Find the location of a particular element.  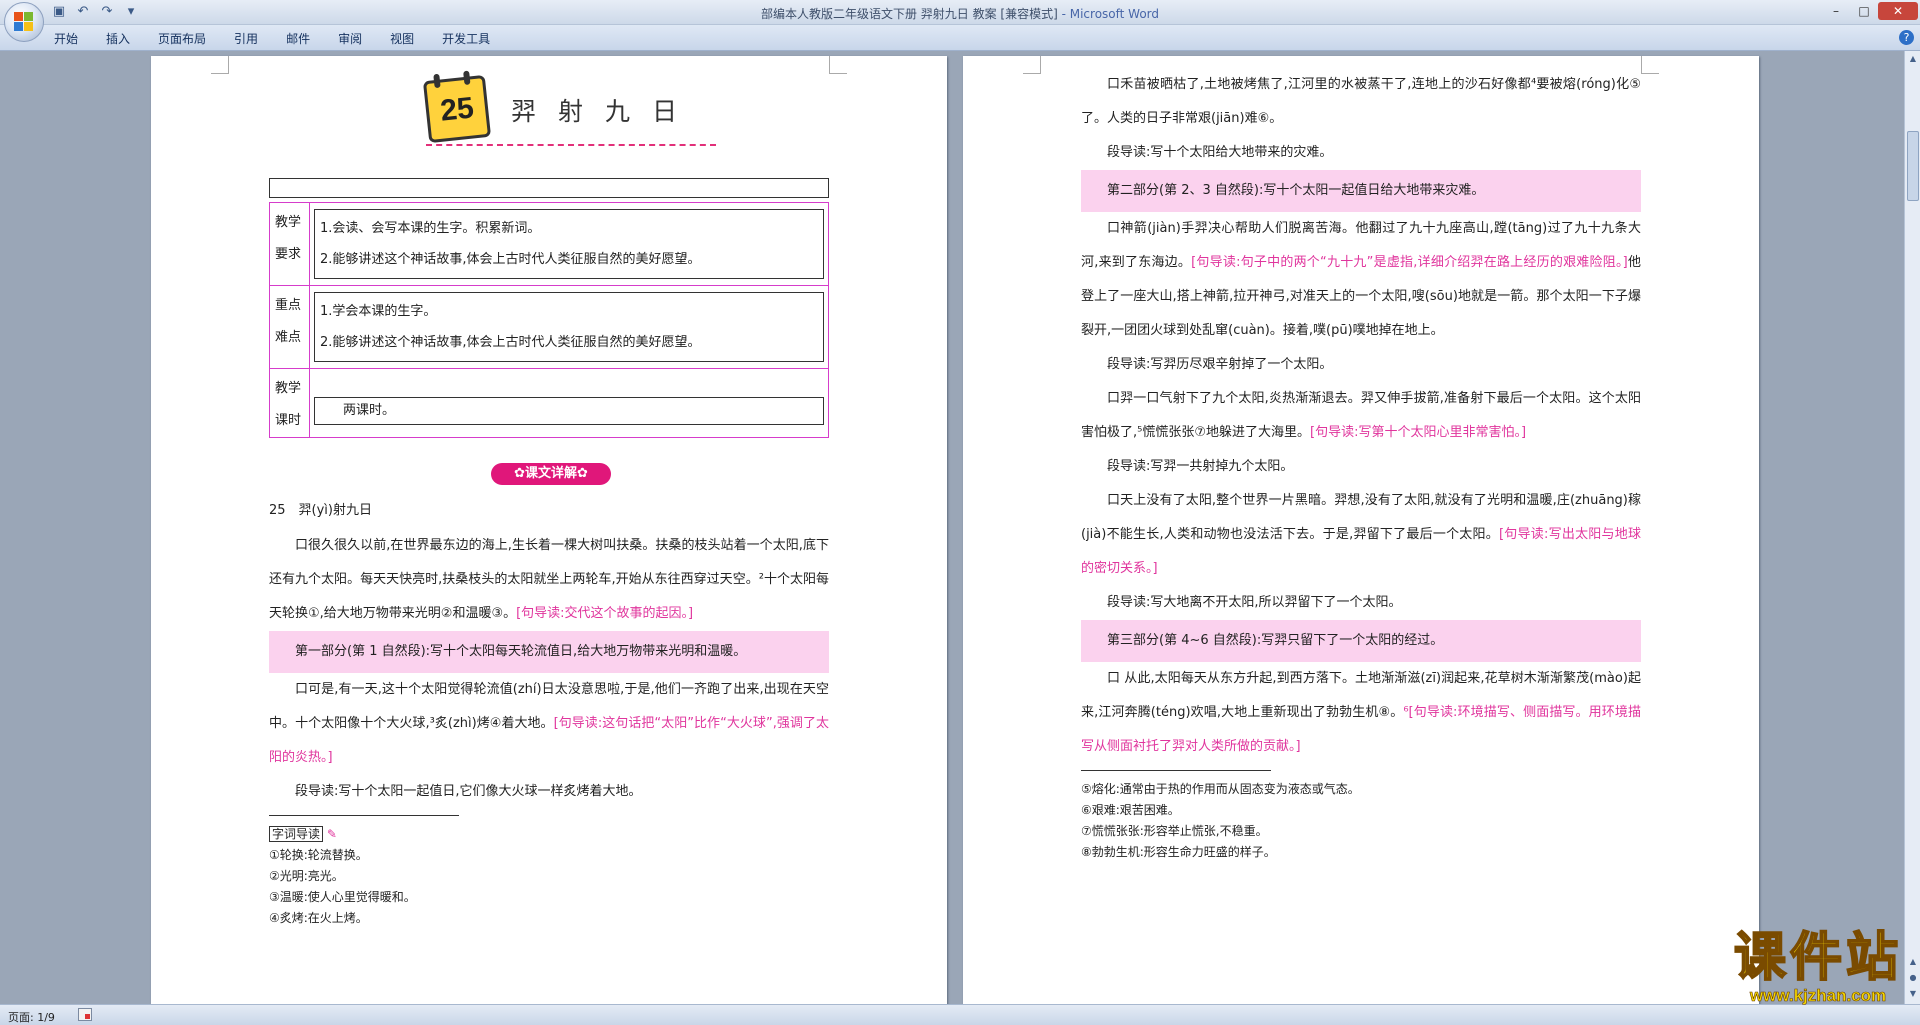

footnote: ②光明:亮光。 is located at coordinates (306, 876).